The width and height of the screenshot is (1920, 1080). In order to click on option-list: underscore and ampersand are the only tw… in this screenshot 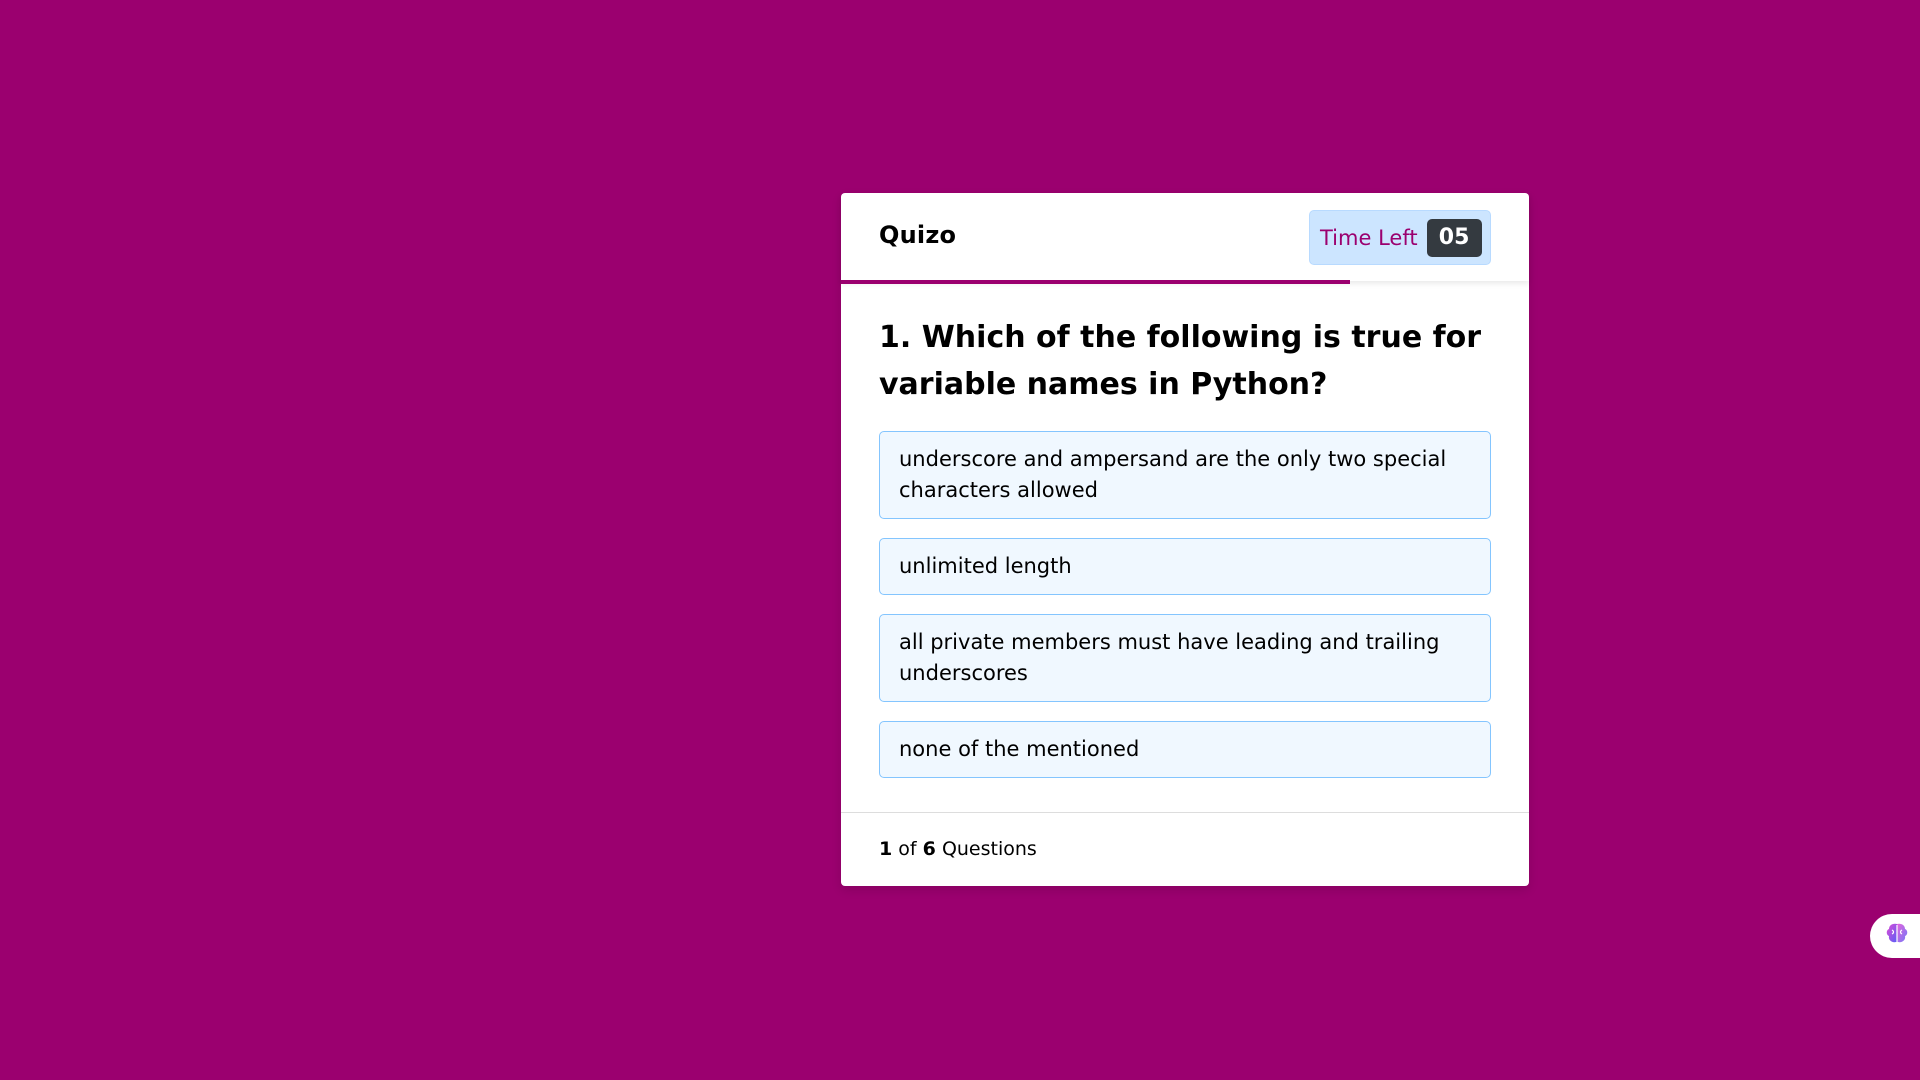, I will do `click(1185, 614)`.